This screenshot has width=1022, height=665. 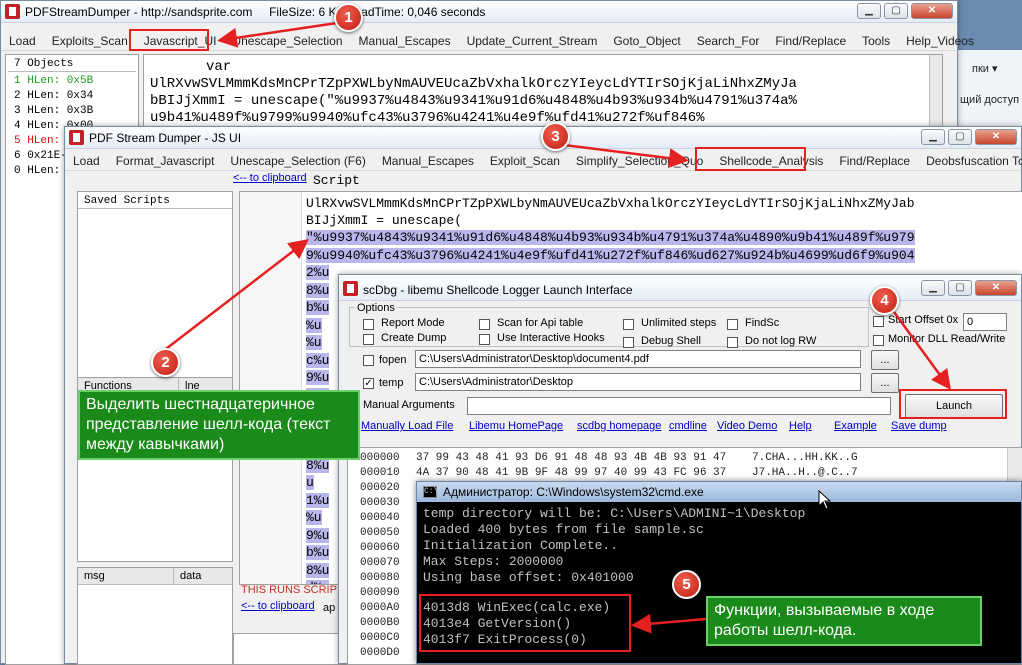 I want to click on callout-5: 5, so click(x=686, y=584).